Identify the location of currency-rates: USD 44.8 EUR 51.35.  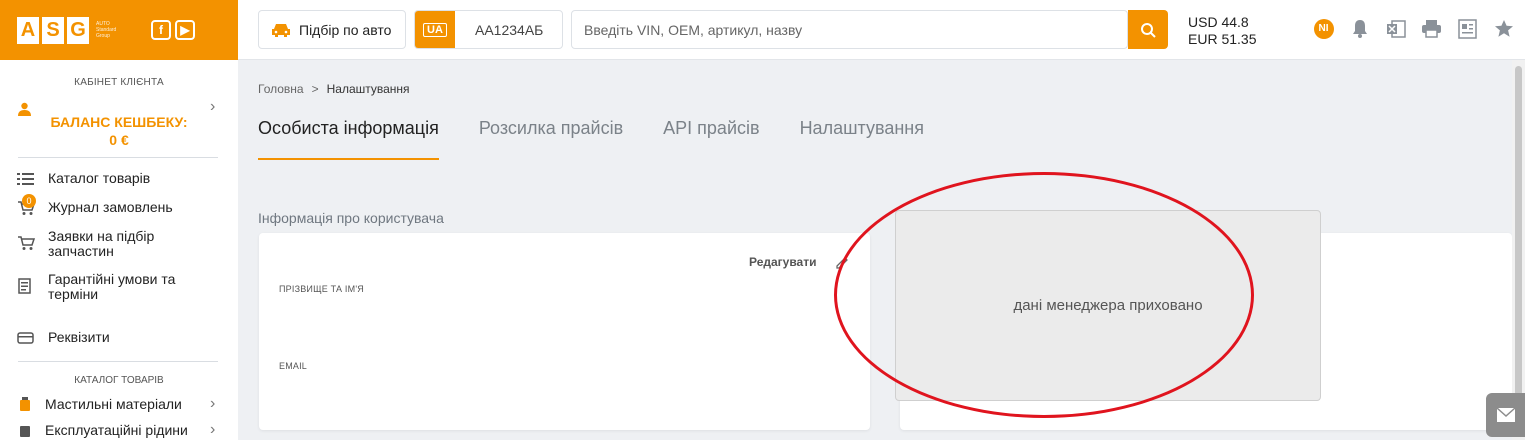
(1222, 31).